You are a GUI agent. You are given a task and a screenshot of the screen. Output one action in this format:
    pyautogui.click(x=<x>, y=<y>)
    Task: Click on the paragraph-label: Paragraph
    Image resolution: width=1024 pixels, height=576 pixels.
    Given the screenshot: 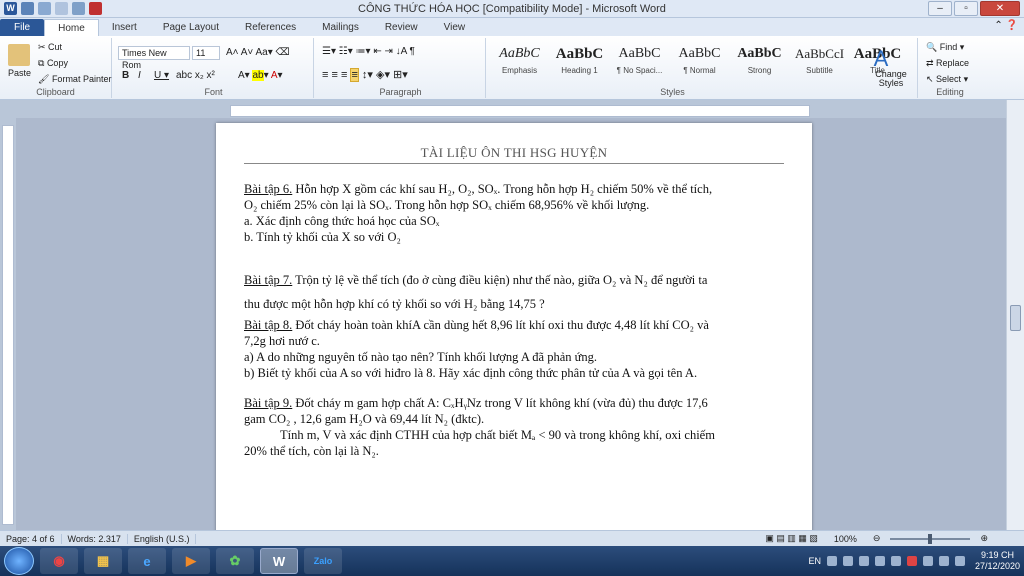 What is the action you would take?
    pyautogui.click(x=400, y=92)
    